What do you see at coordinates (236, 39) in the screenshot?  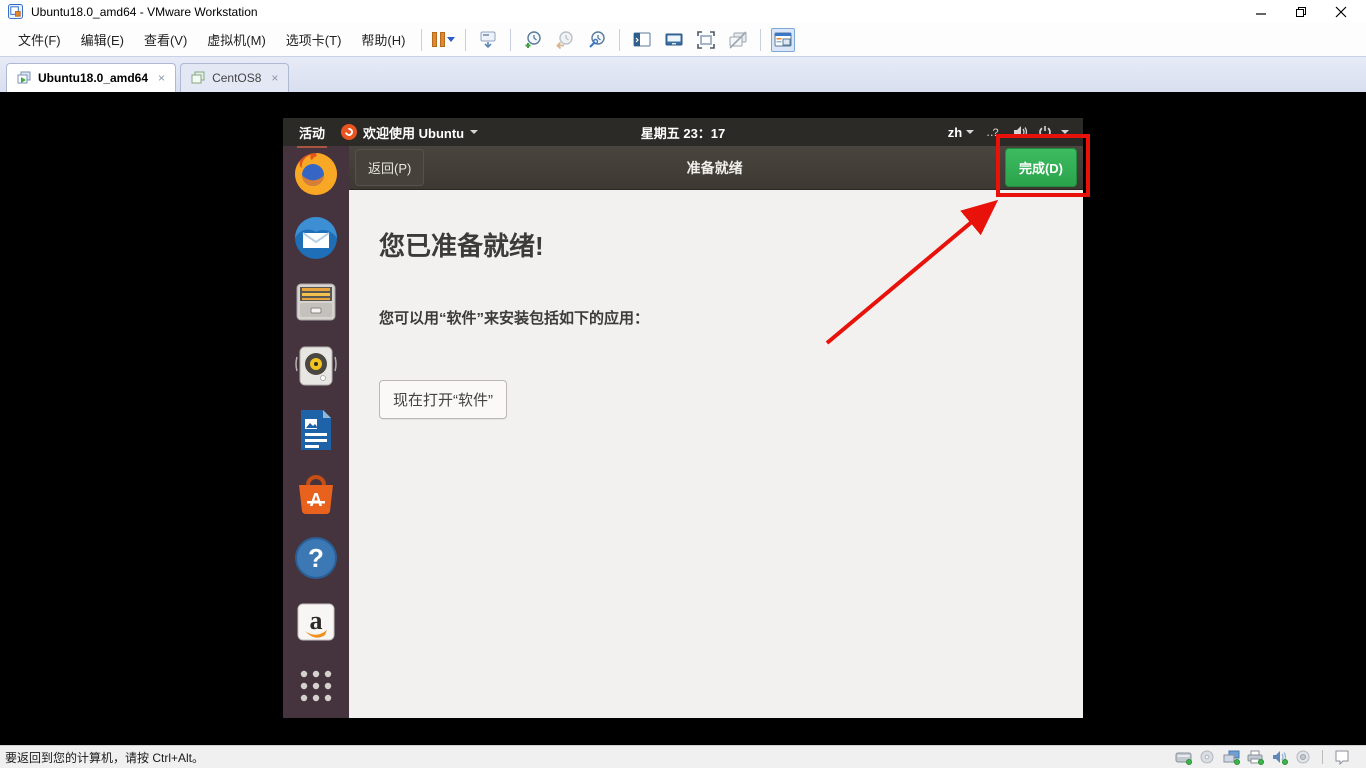 I see `menu-vm: 虚拟机(M)` at bounding box center [236, 39].